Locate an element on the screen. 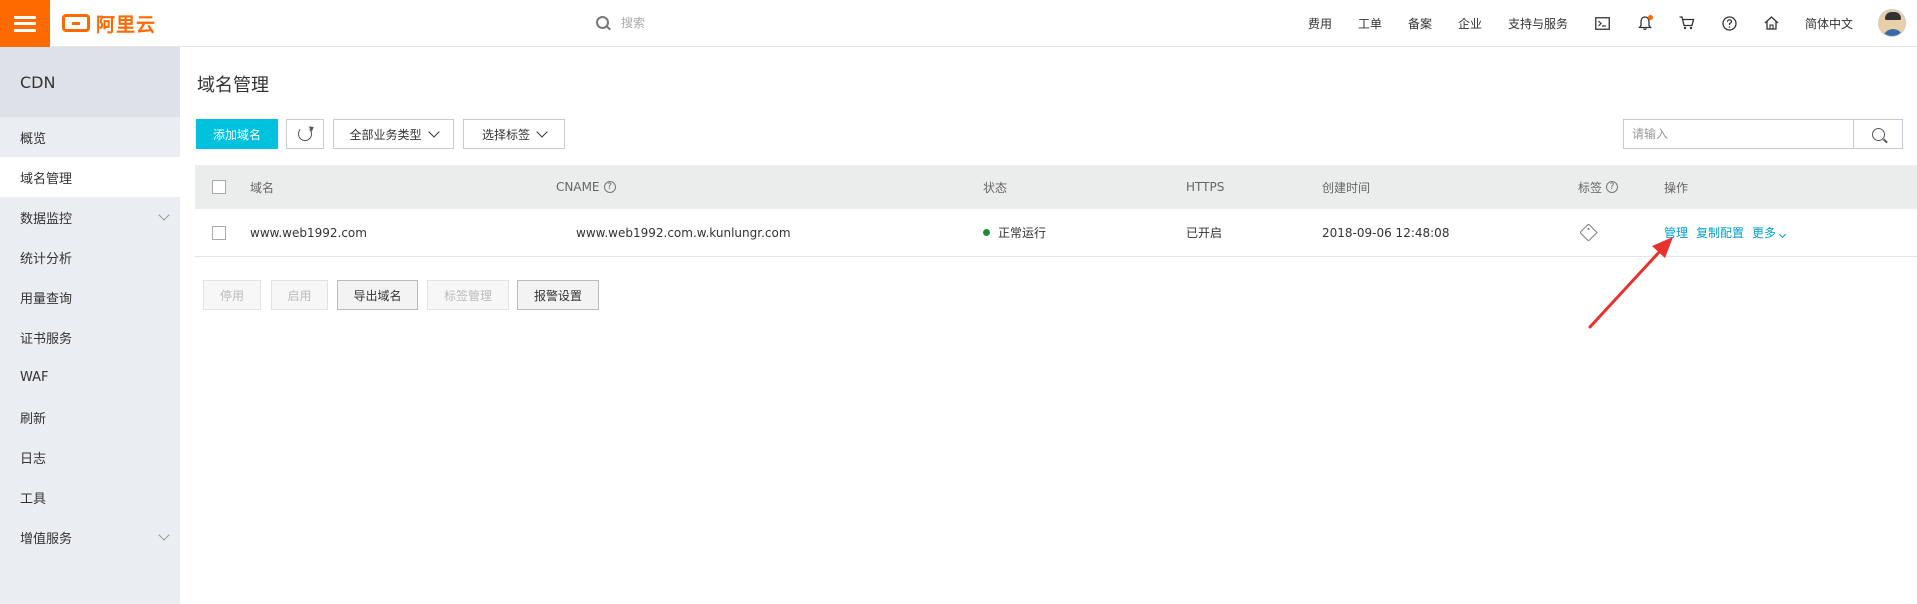  row-cname: www.web1992.com.w.kunlungr.com is located at coordinates (683, 232).